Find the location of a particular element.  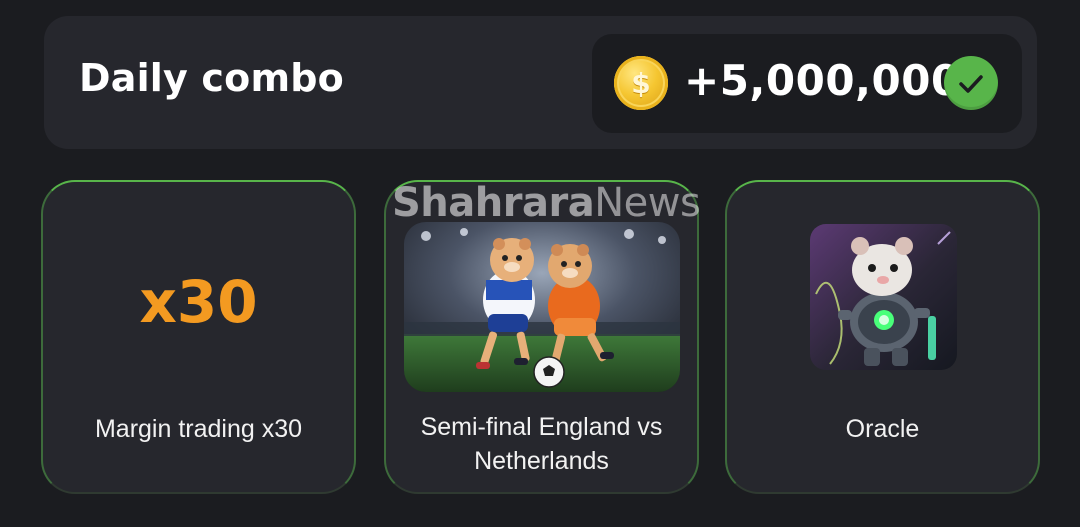

watermark-logo: ShahraraNews is located at coordinates (546, 203).